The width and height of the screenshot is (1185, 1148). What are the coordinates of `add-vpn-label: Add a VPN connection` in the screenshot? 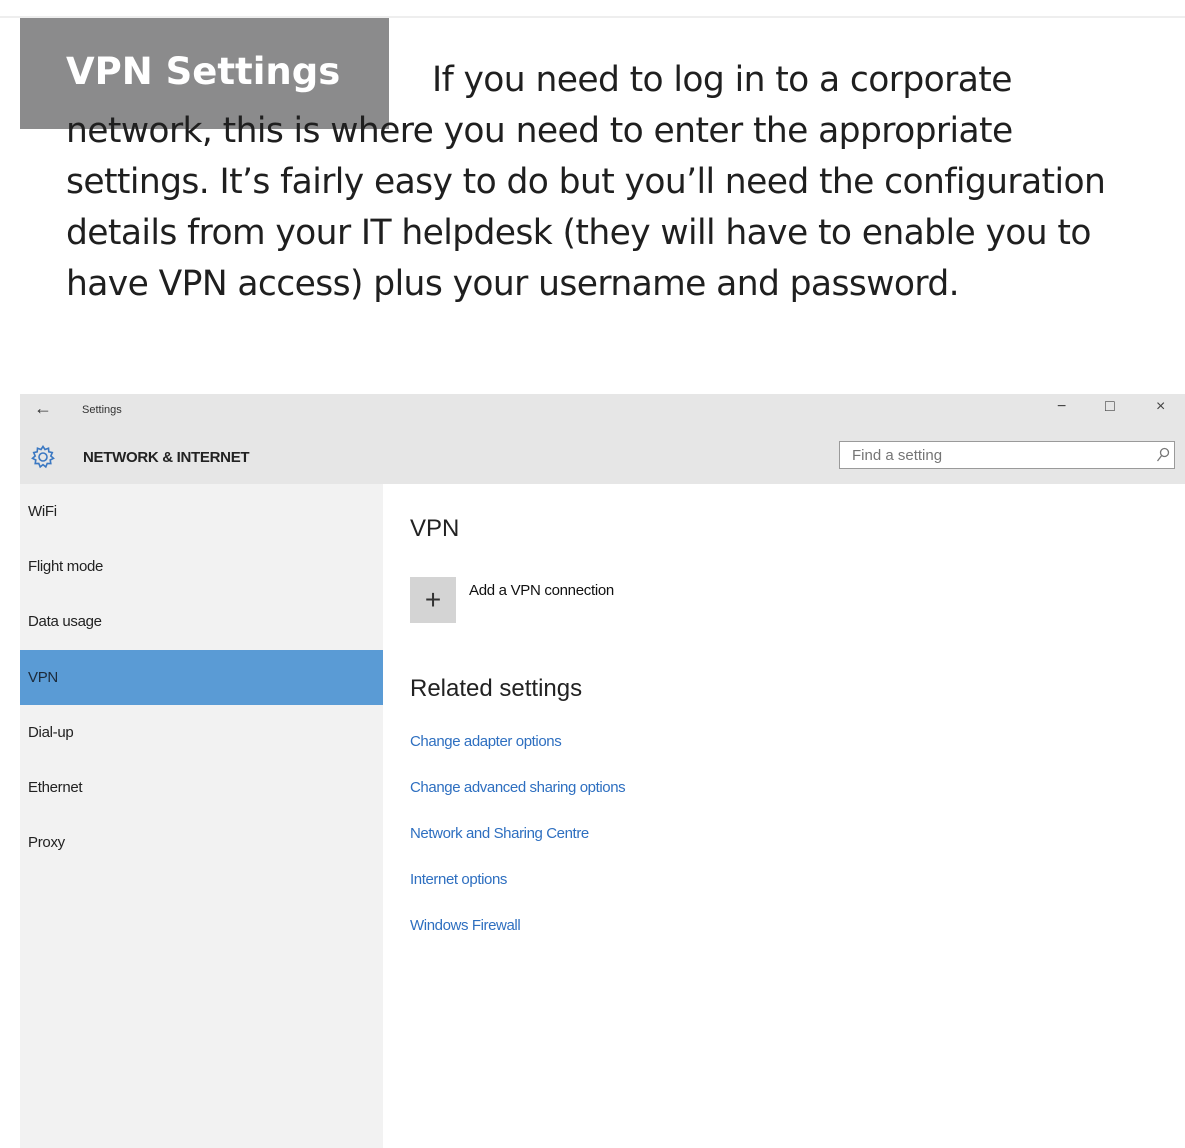 It's located at (541, 590).